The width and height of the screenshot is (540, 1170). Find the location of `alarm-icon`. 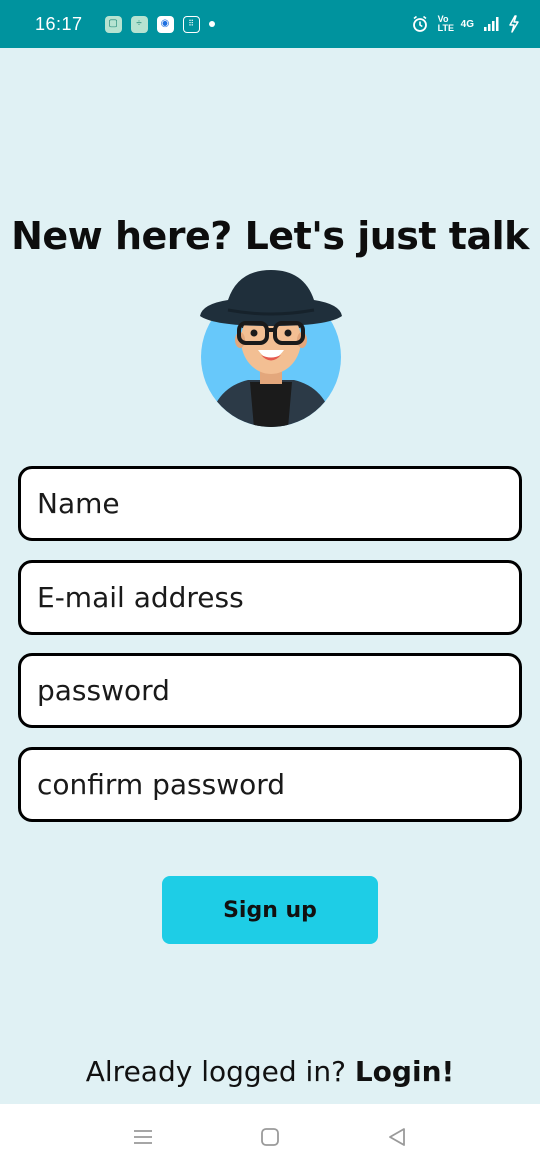

alarm-icon is located at coordinates (419, 23).